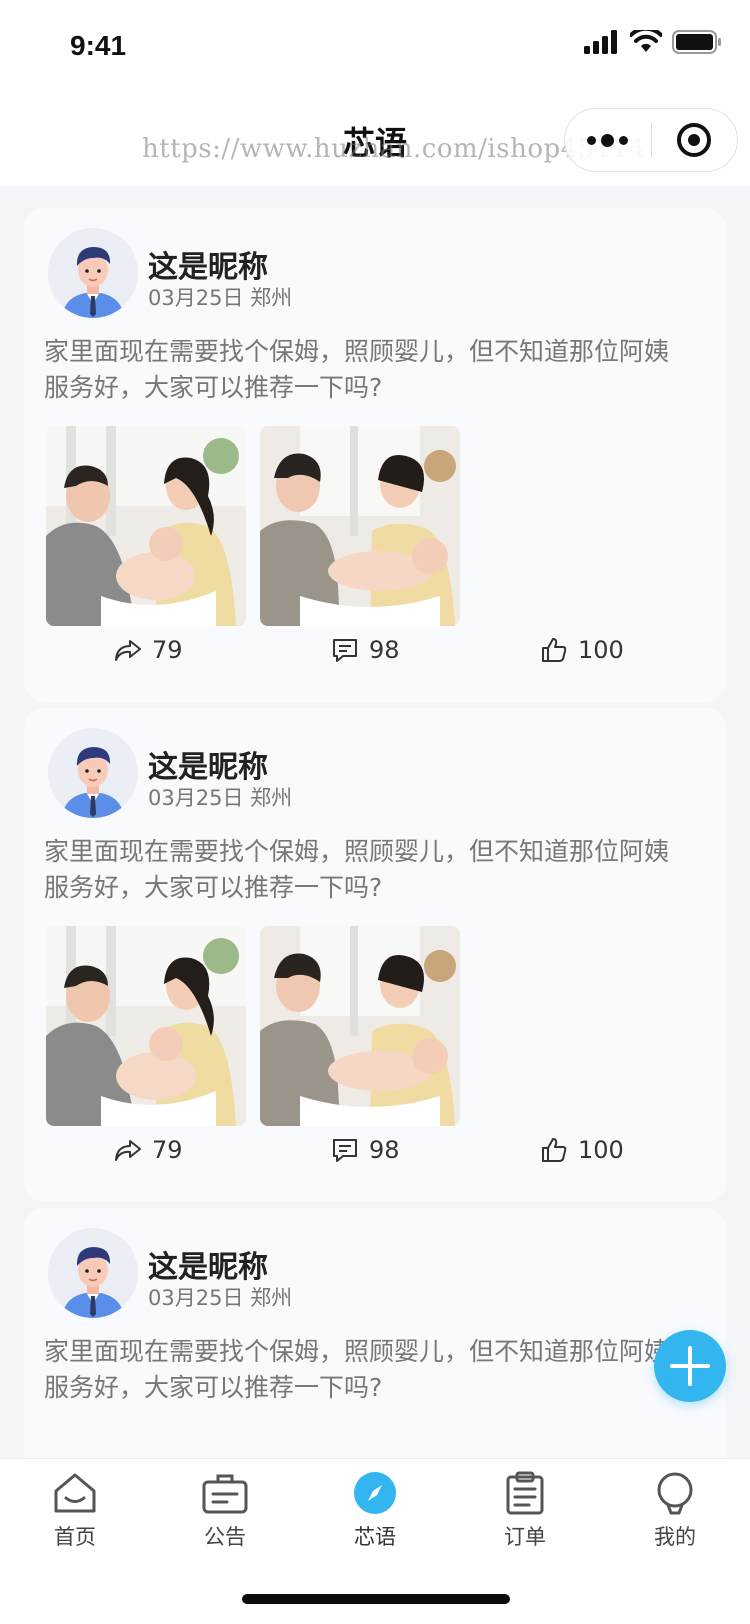 This screenshot has height=1624, width=750. I want to click on user-icon, so click(675, 1493).